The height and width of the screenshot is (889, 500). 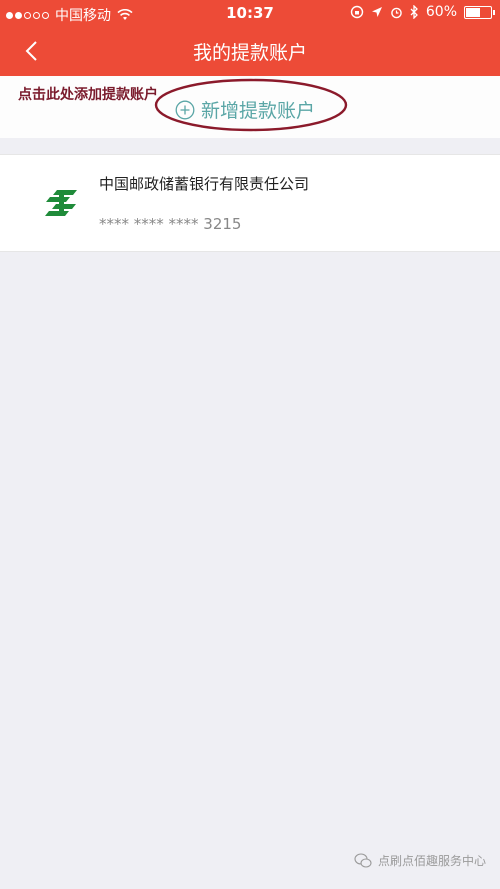 What do you see at coordinates (88, 95) in the screenshot?
I see `add-account-hint: 点击此处添加提款账户` at bounding box center [88, 95].